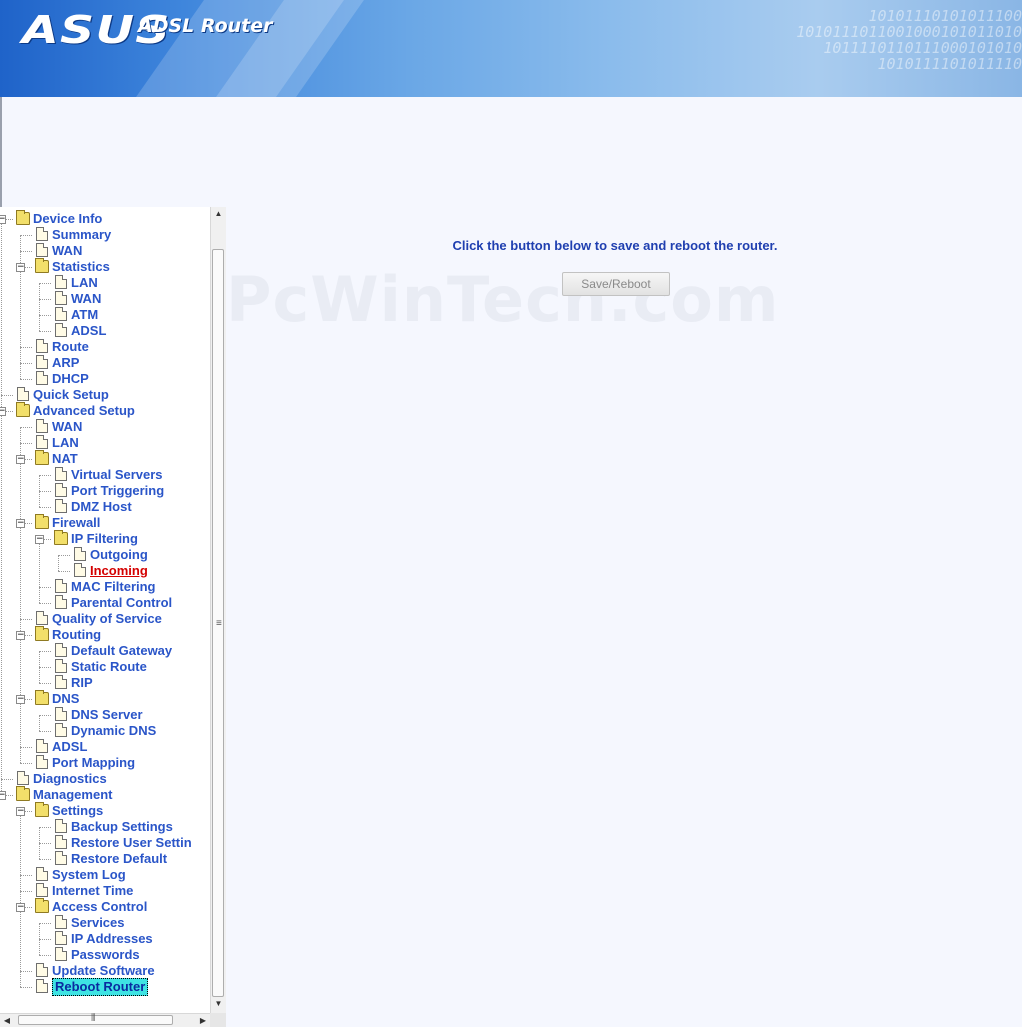 The width and height of the screenshot is (1022, 1027). Describe the element at coordinates (101, 507) in the screenshot. I see `tree-item-label: DMZ Host` at that location.